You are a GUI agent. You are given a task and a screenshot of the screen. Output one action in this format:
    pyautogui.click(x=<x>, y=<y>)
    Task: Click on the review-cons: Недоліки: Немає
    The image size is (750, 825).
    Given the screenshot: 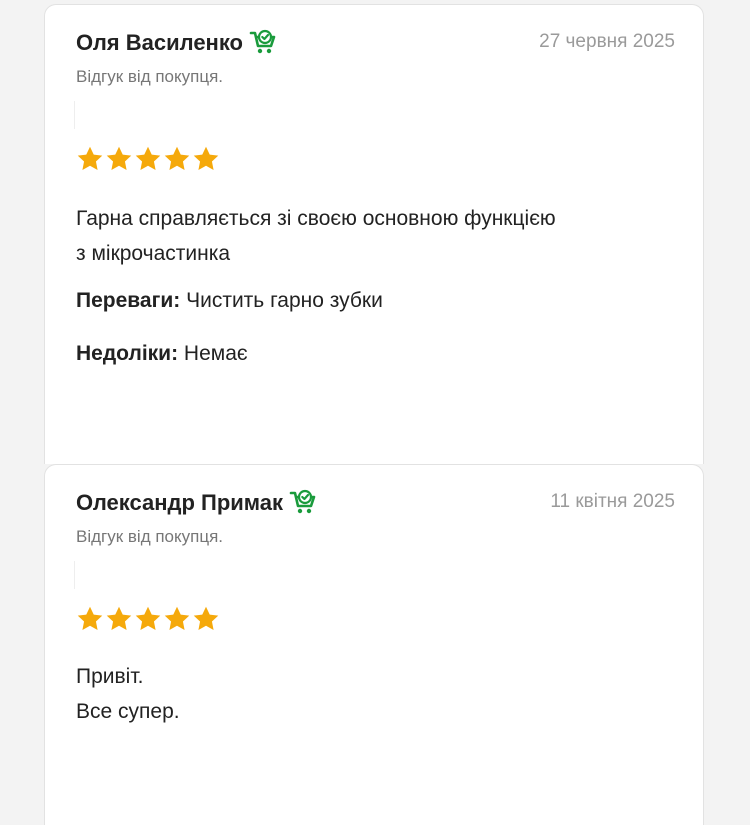 What is the action you would take?
    pyautogui.click(x=162, y=354)
    